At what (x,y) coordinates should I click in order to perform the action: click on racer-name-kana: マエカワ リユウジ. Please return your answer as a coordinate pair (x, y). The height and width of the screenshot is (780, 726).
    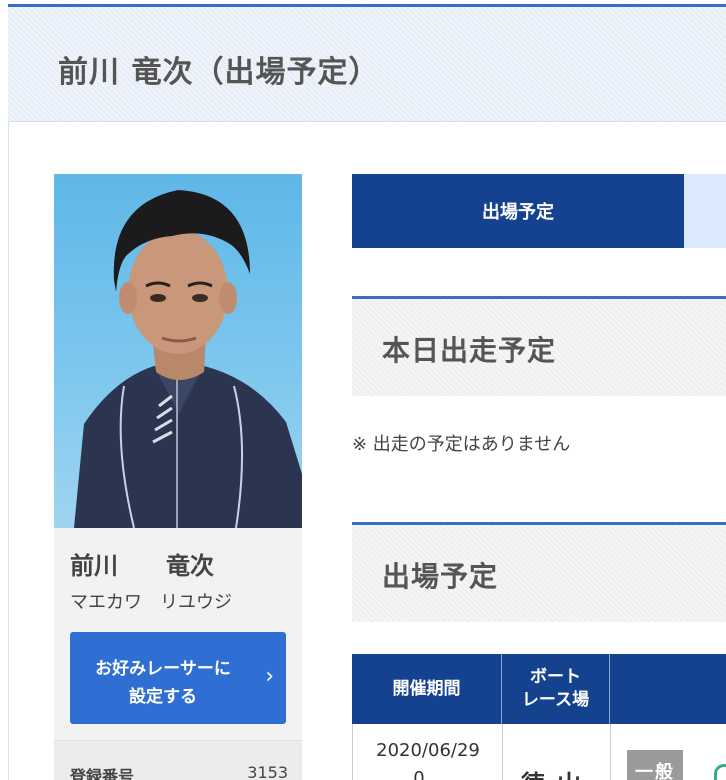
    Looking at the image, I should click on (151, 602).